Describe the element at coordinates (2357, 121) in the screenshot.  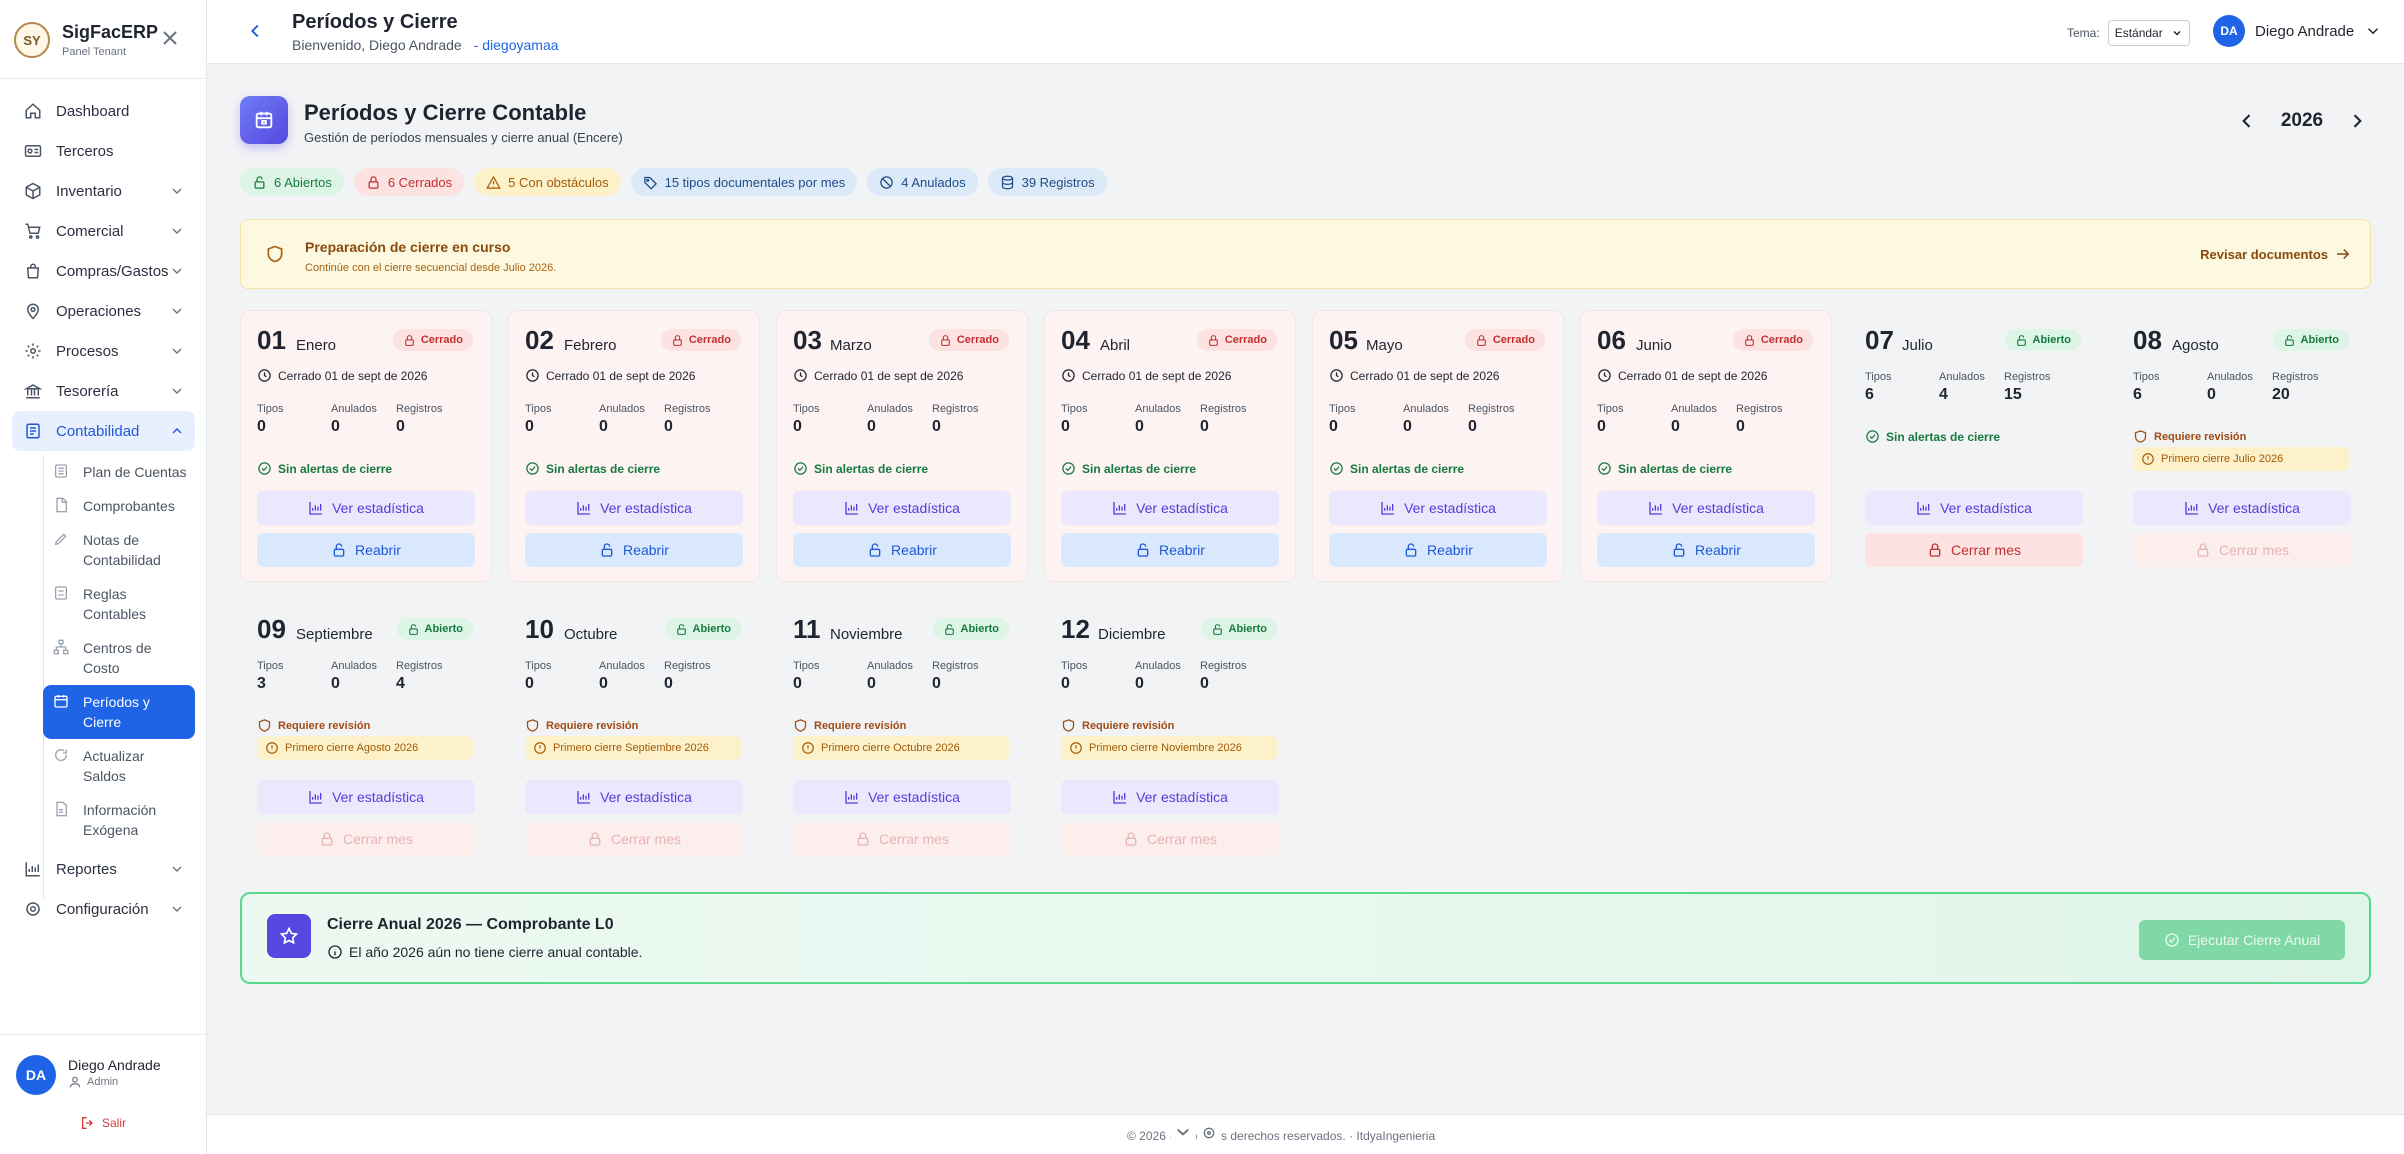
I see `chevron-right-icon` at that location.